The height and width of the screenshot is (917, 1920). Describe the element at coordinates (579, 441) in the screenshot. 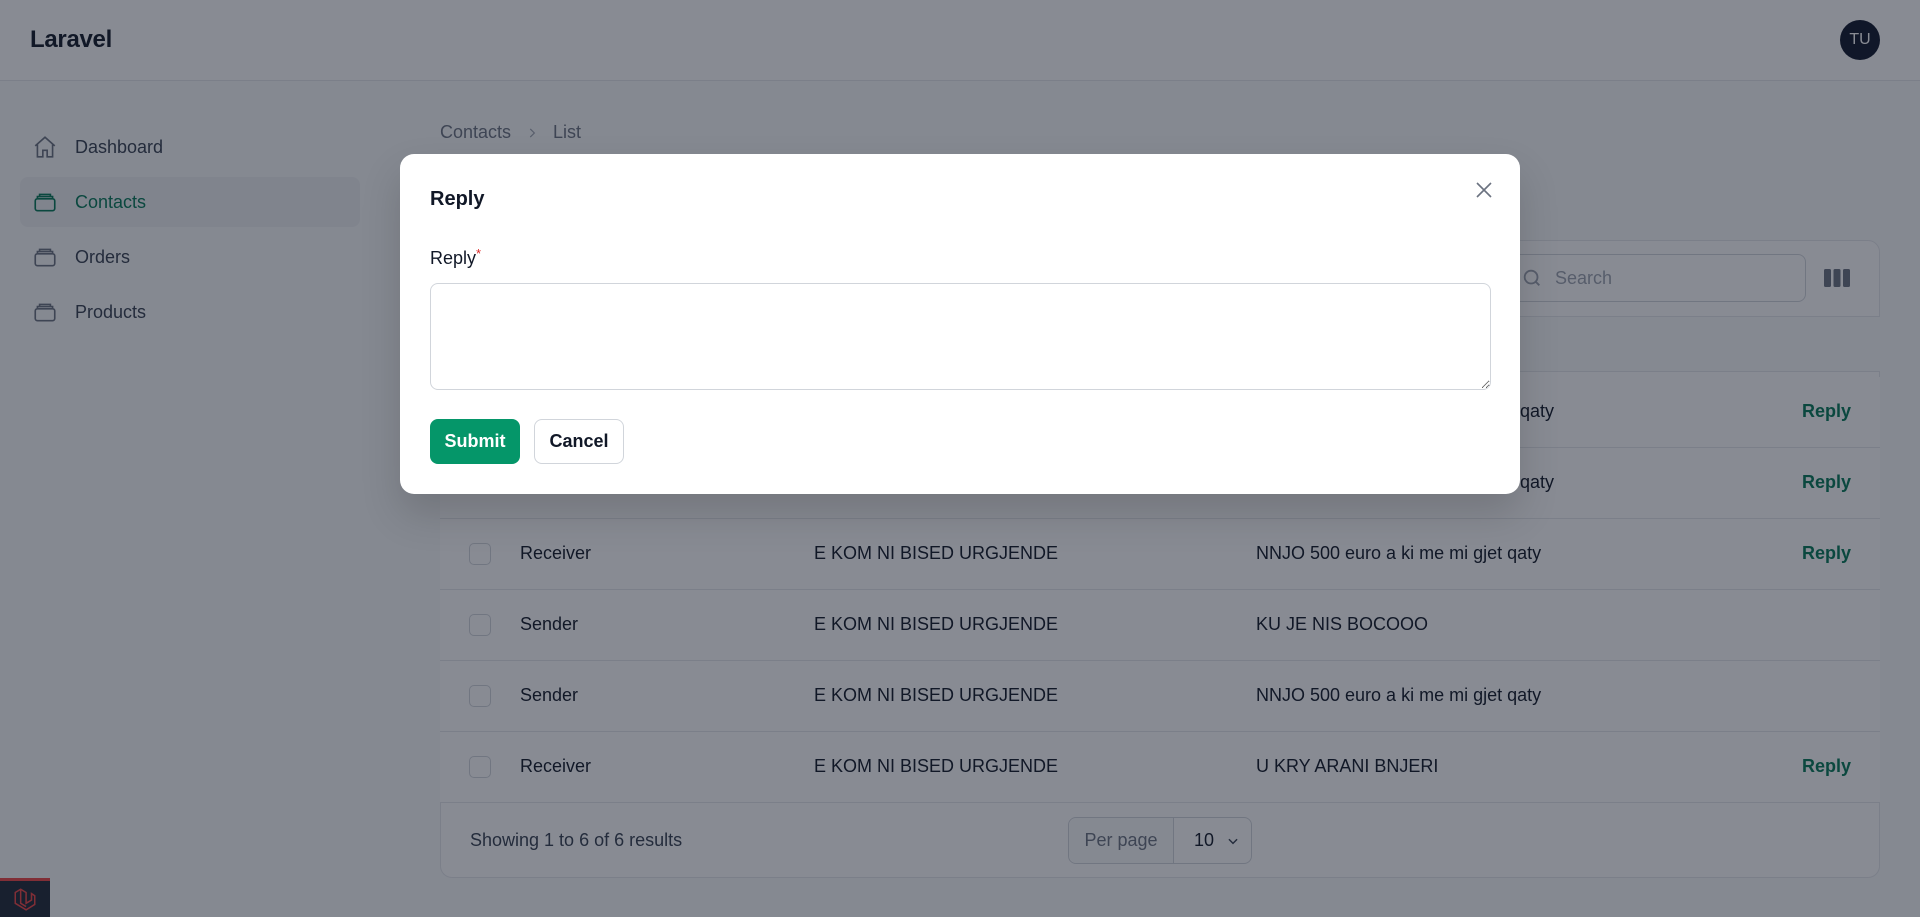

I see `cancel-button: Cancel` at that location.